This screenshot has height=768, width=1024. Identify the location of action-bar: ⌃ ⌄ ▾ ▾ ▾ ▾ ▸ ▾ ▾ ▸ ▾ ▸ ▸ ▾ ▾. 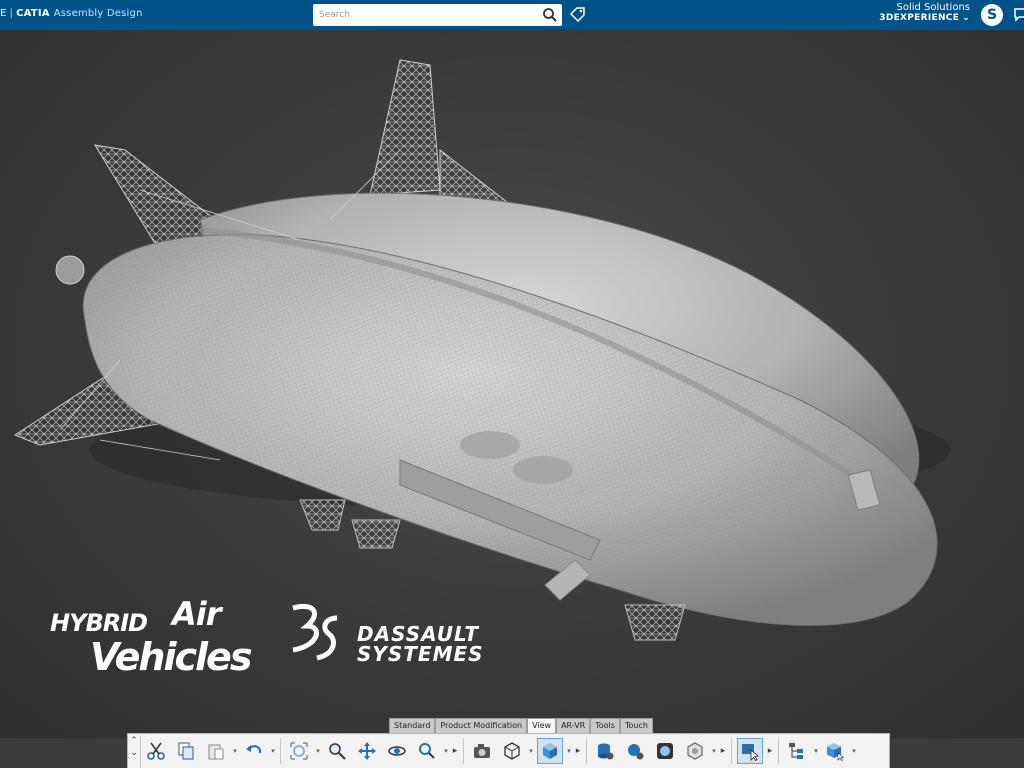
(508, 750).